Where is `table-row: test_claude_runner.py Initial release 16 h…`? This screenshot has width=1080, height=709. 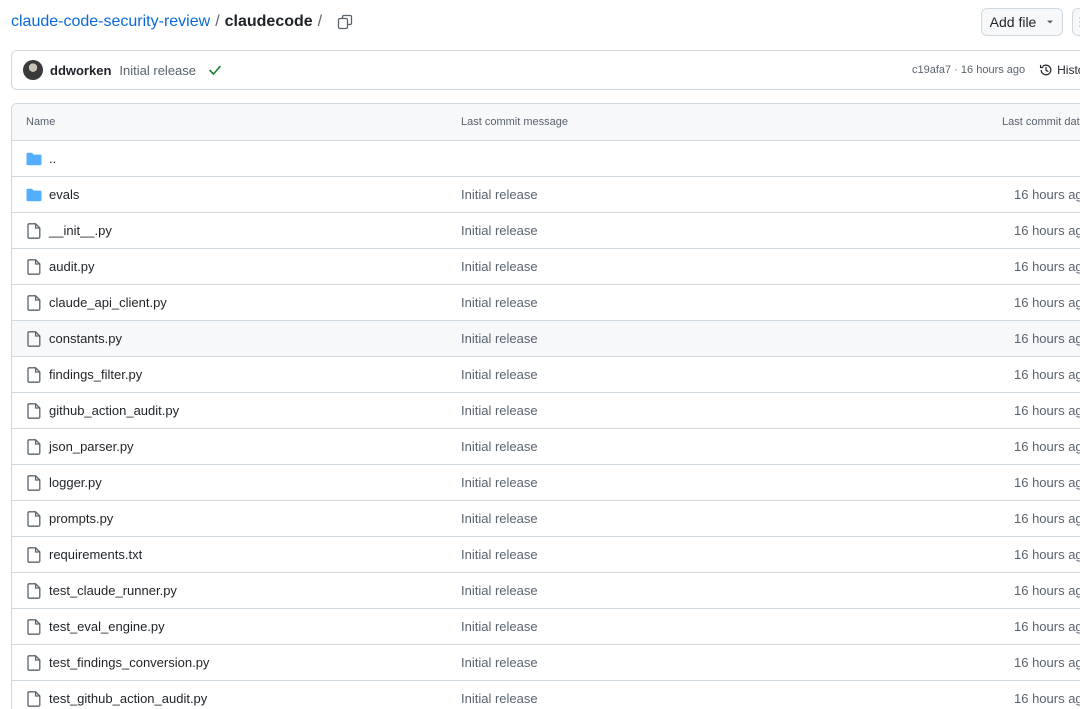
table-row: test_claude_runner.py Initial release 16 h… is located at coordinates (546, 591).